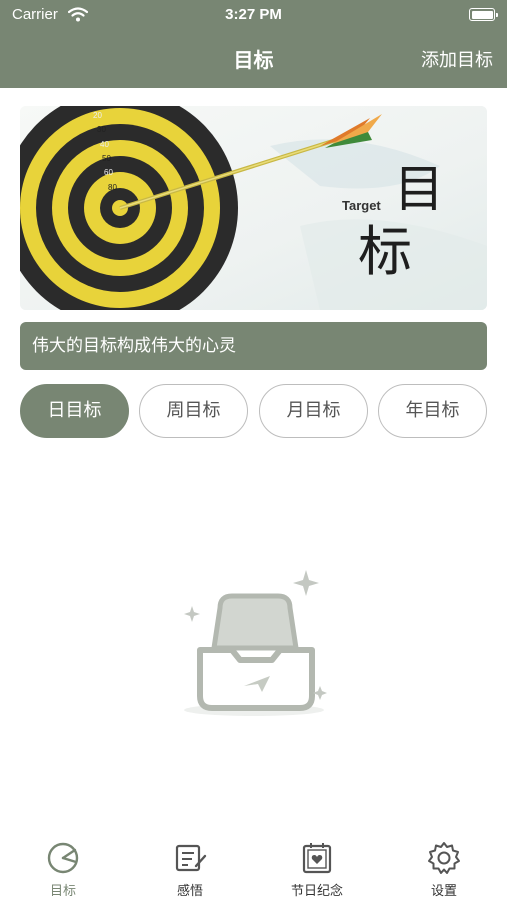 This screenshot has width=507, height=900. What do you see at coordinates (63, 858) in the screenshot?
I see `target-icon` at bounding box center [63, 858].